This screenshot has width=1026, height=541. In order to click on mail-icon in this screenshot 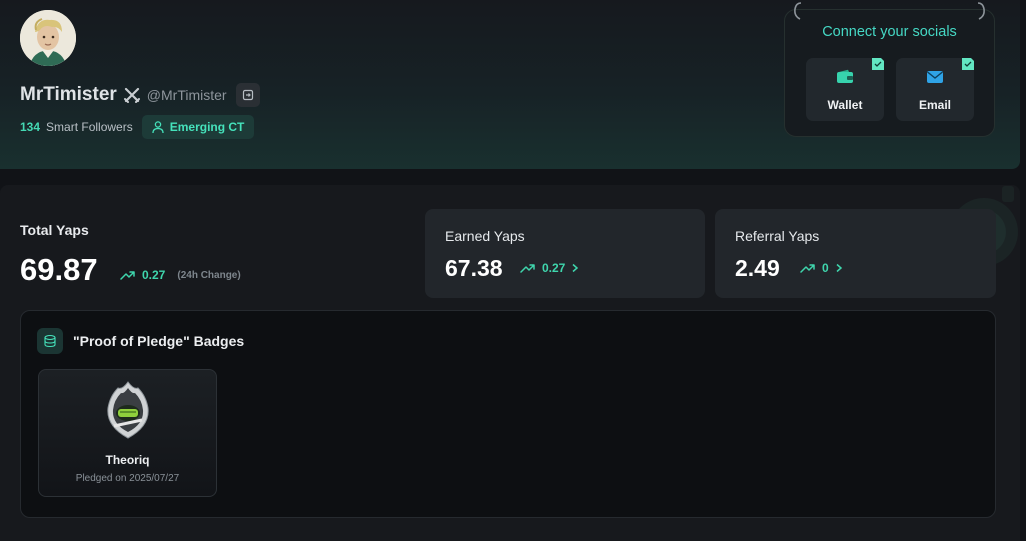, I will do `click(935, 77)`.